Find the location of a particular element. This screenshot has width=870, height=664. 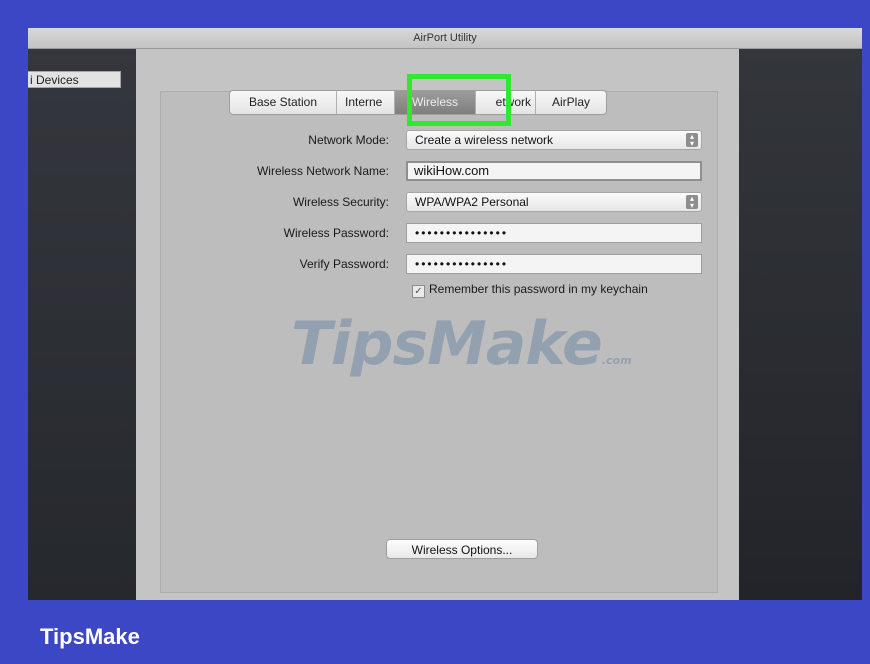

remember-password-label: Remember this password in my keychain is located at coordinates (538, 289).